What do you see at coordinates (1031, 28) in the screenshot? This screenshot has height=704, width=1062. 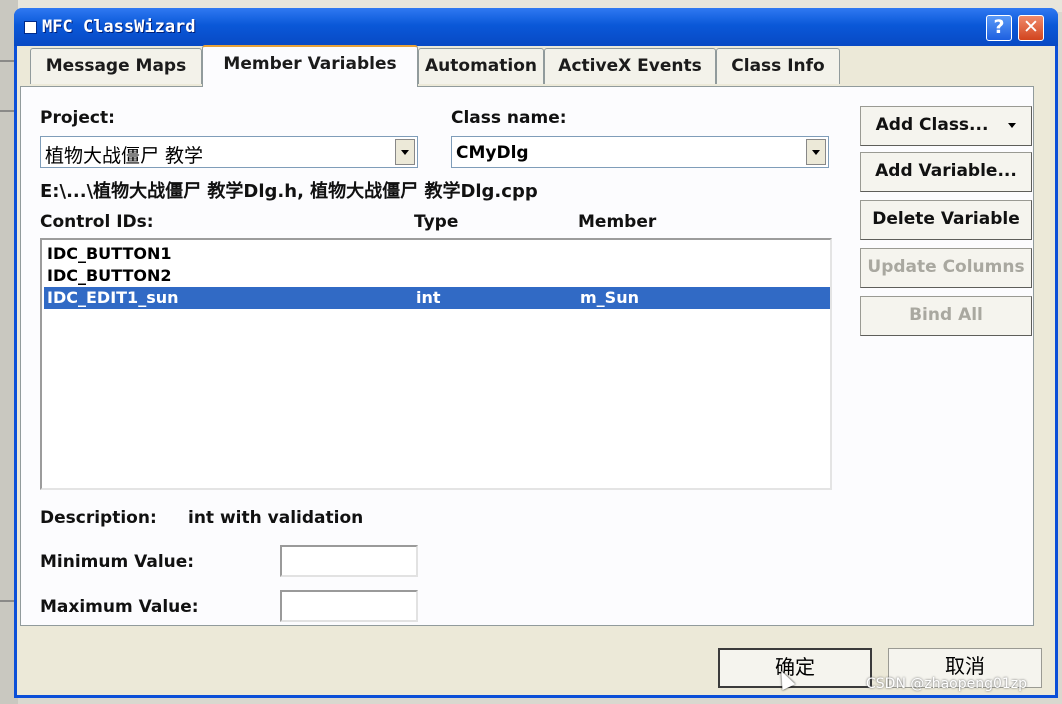 I see `close-button: ✕` at bounding box center [1031, 28].